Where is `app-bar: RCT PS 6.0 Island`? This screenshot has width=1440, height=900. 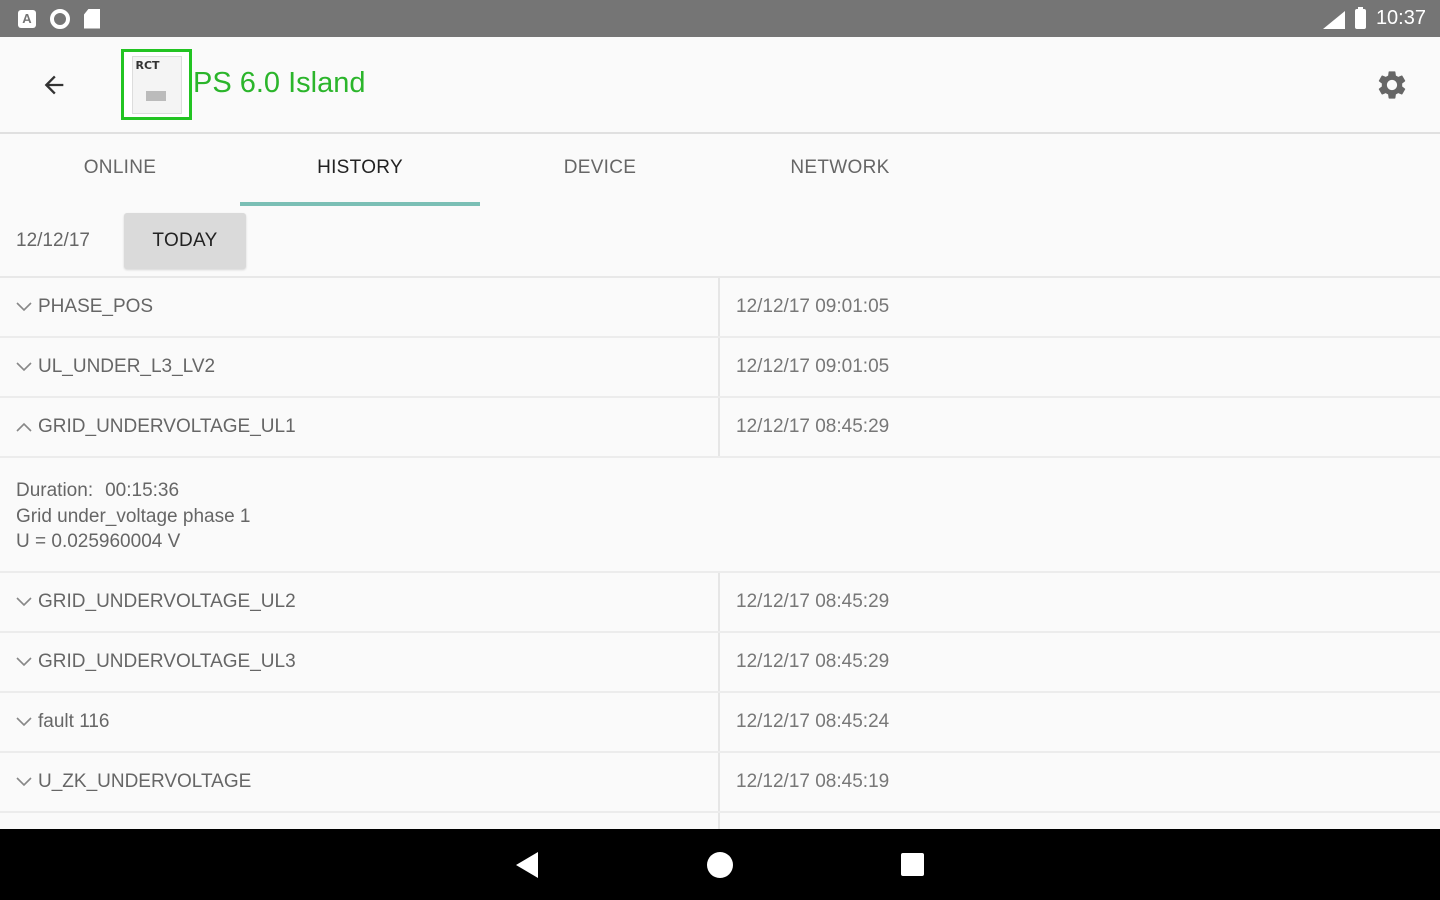
app-bar: RCT PS 6.0 Island is located at coordinates (720, 85).